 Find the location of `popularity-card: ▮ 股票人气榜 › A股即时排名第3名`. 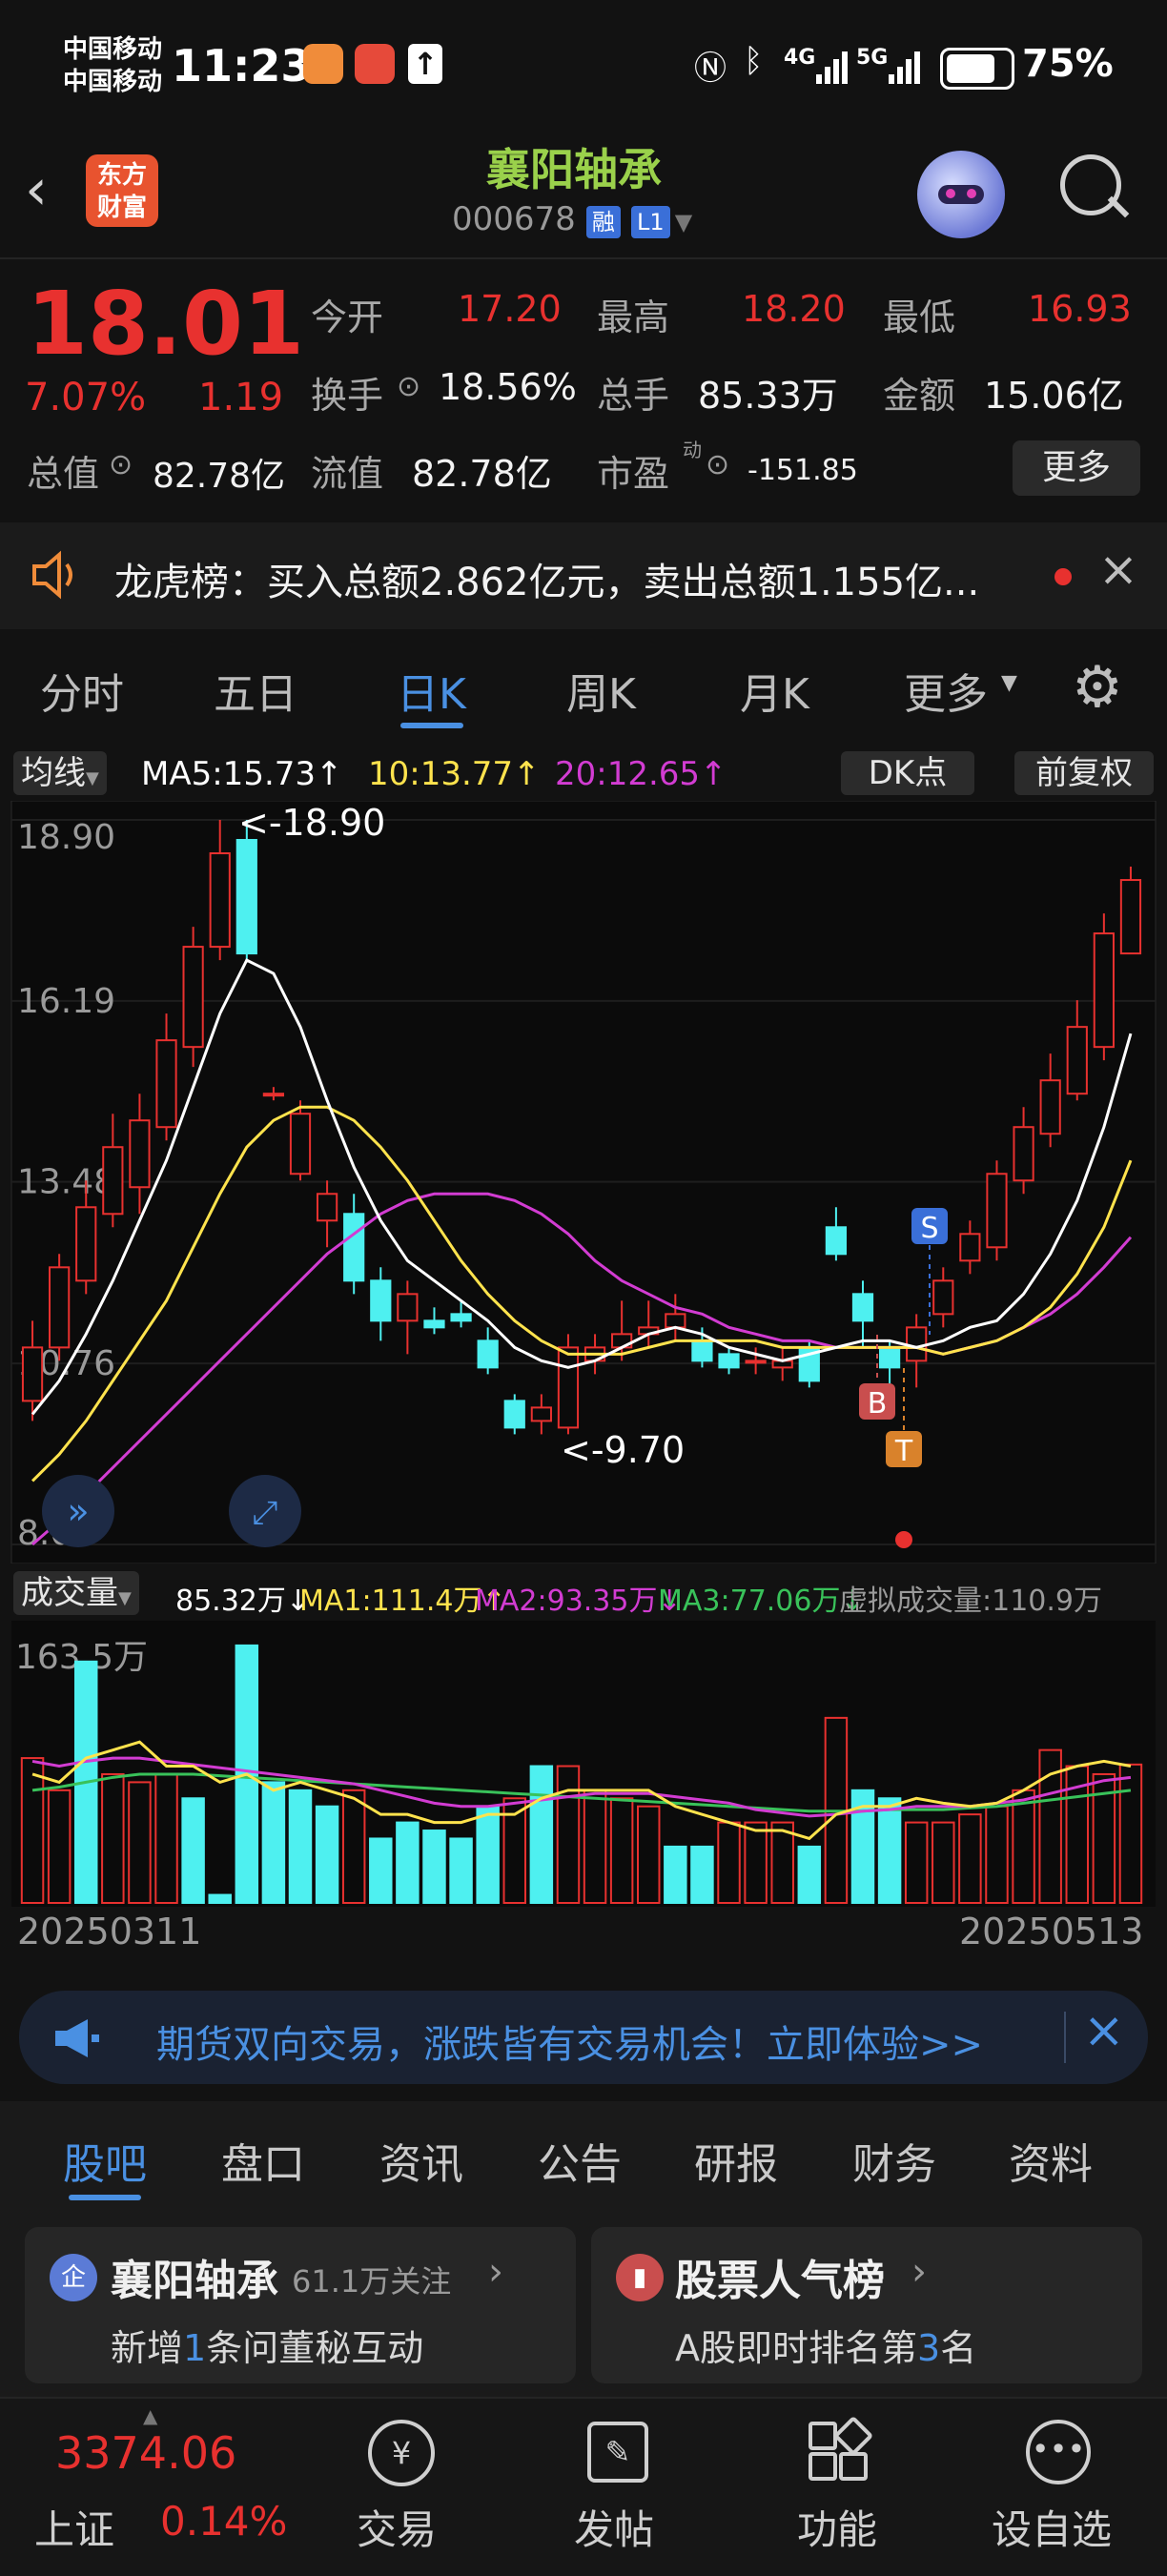

popularity-card: ▮ 股票人气榜 › A股即时排名第3名 is located at coordinates (866, 2305).